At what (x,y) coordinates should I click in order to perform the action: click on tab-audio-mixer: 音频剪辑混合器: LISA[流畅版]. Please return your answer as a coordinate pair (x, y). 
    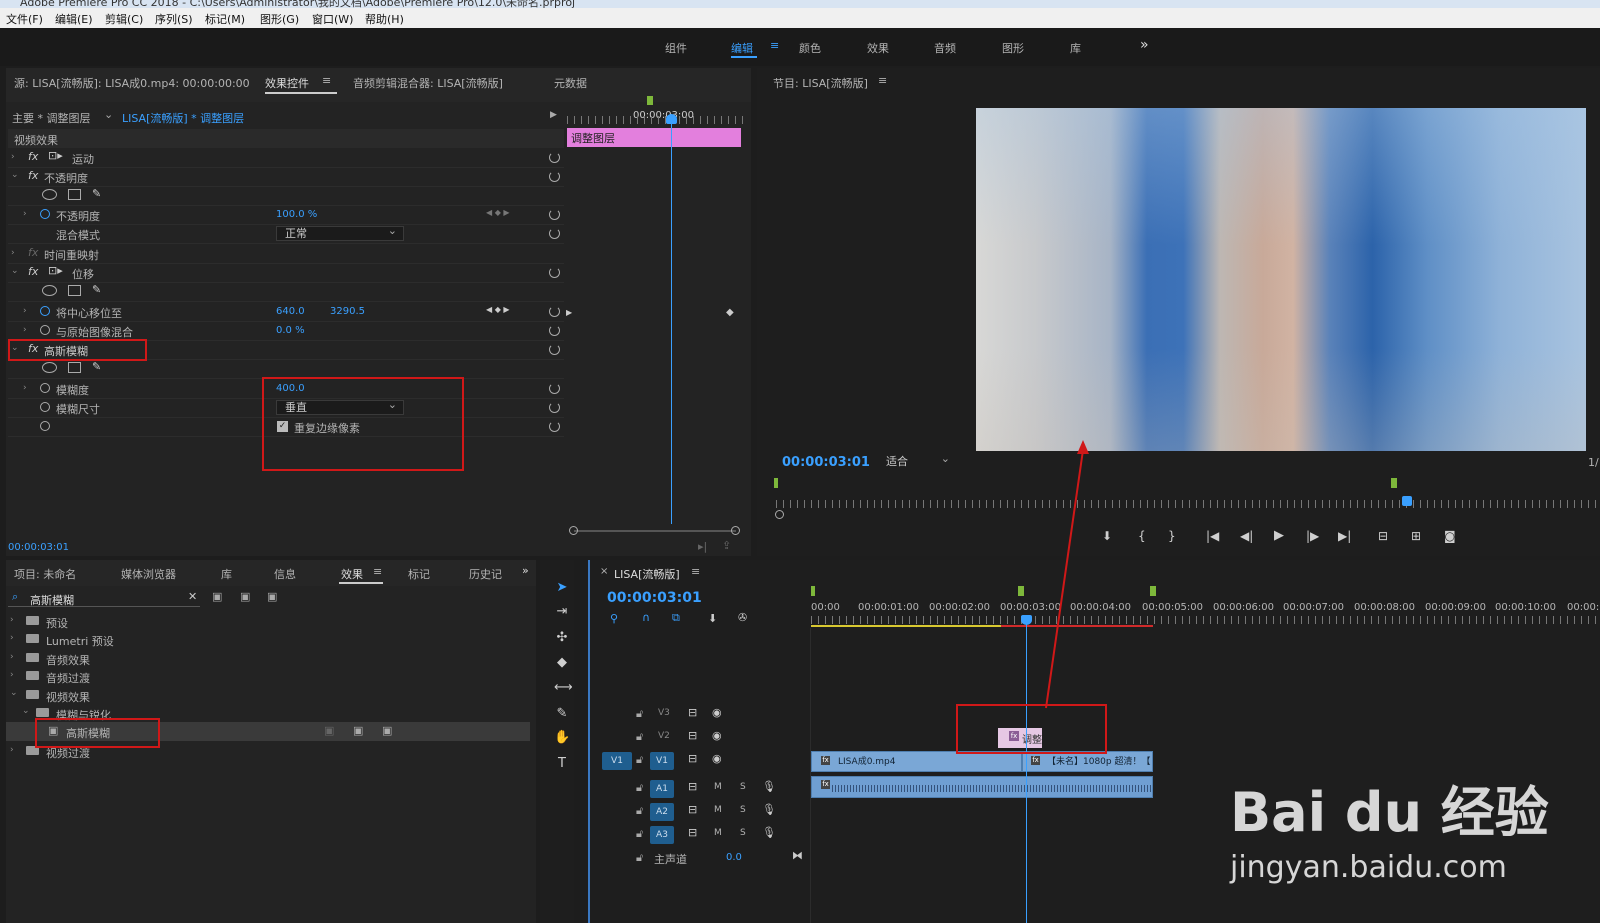
    Looking at the image, I should click on (428, 83).